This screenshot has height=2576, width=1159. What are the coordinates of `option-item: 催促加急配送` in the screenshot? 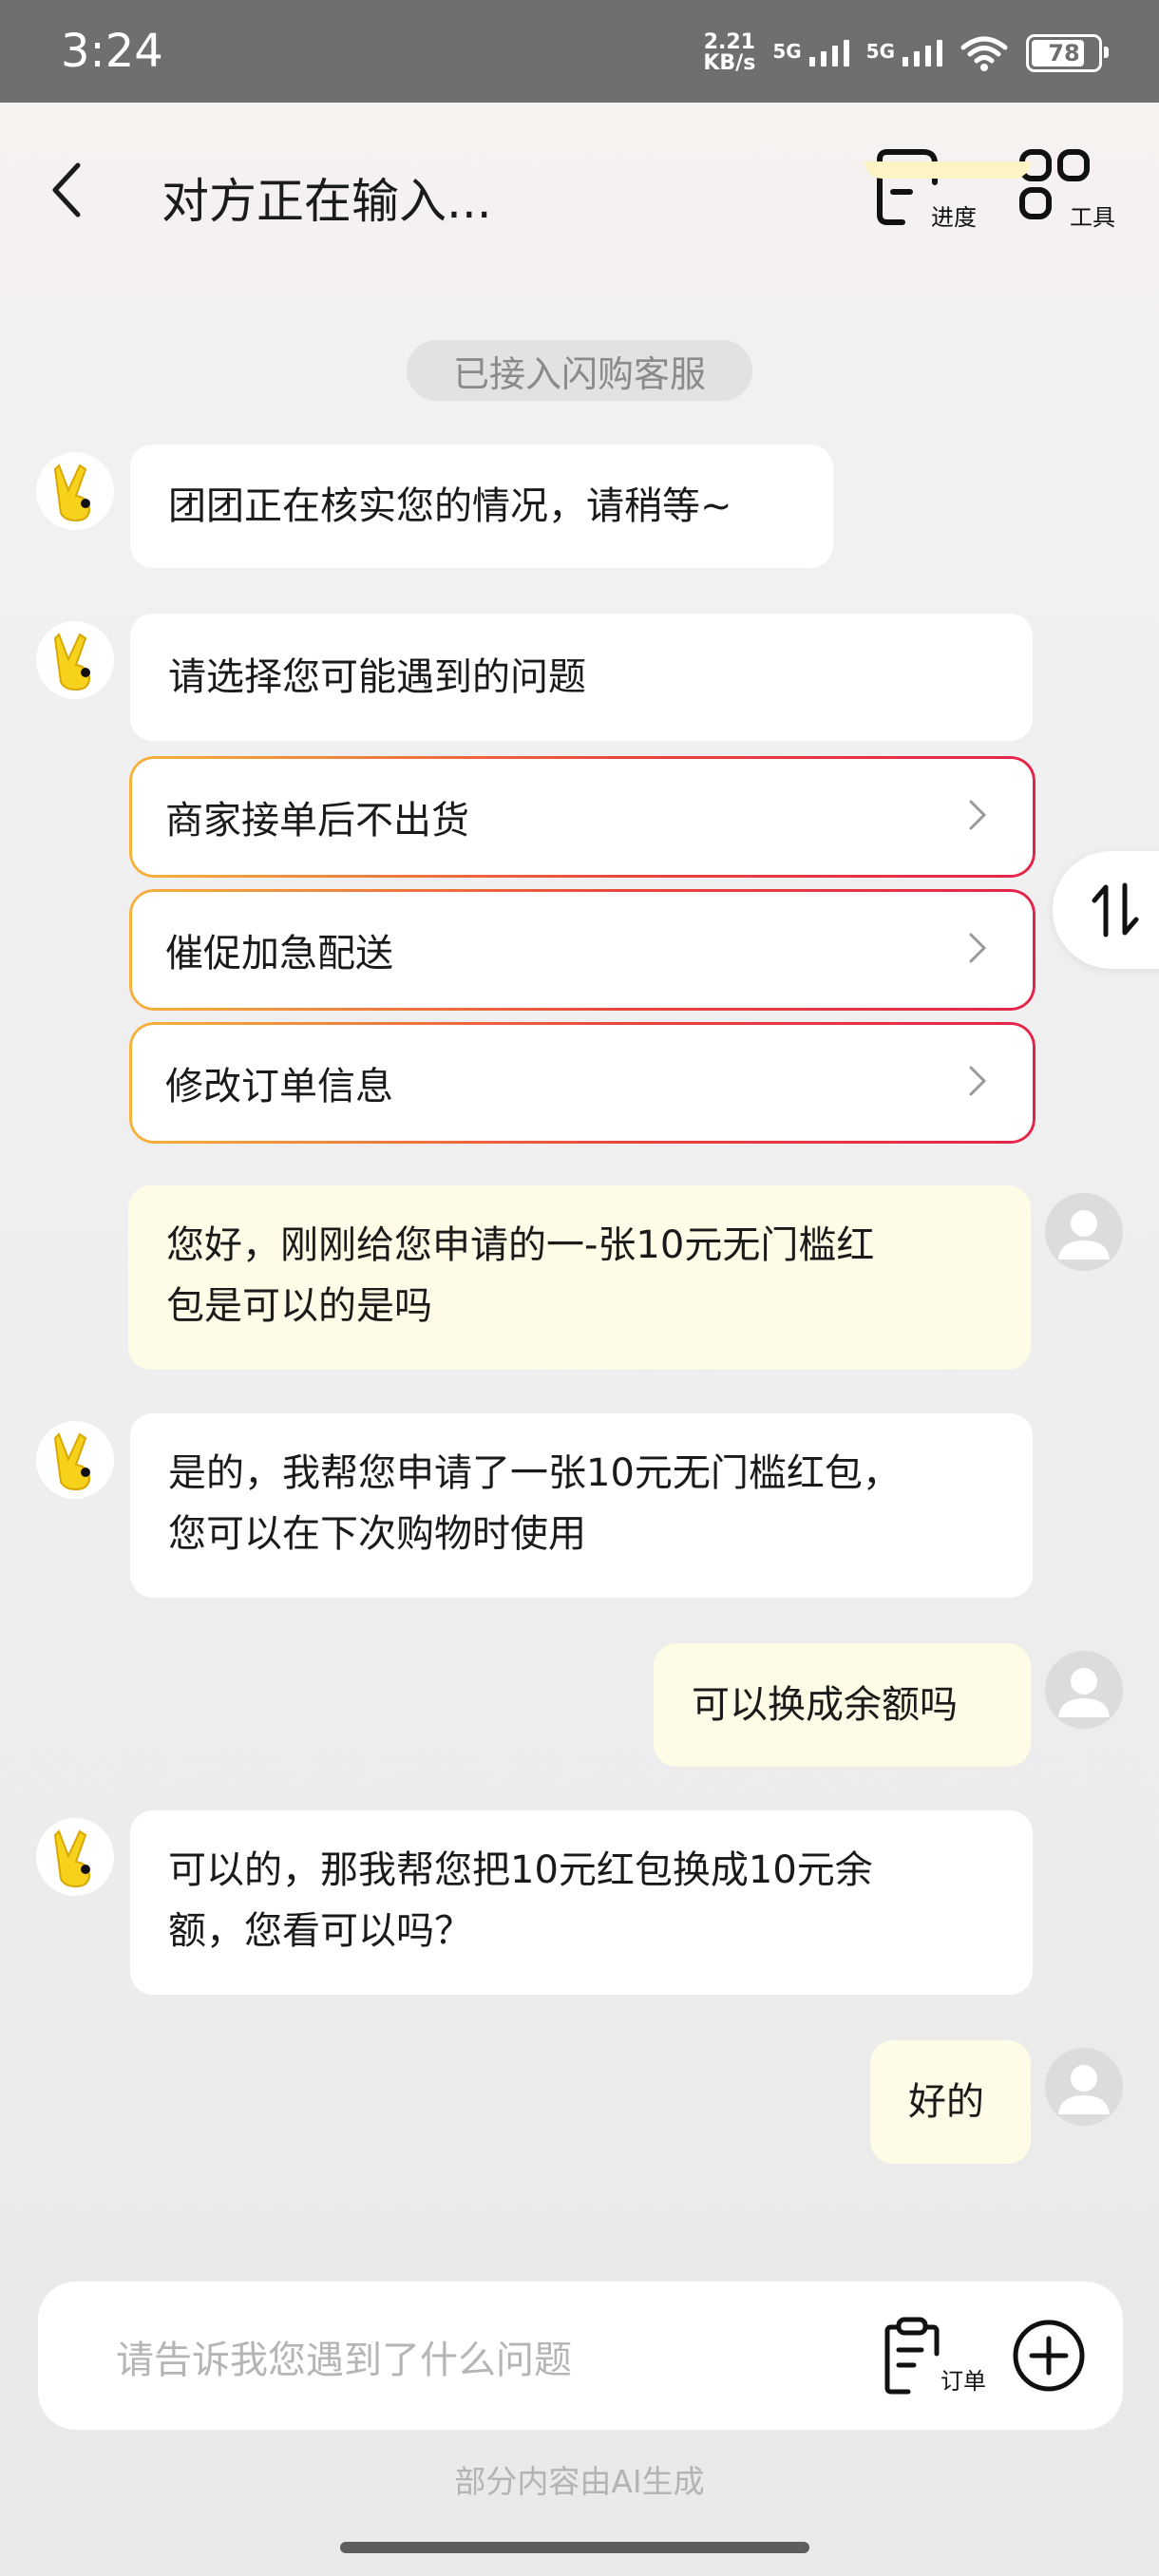 It's located at (582, 950).